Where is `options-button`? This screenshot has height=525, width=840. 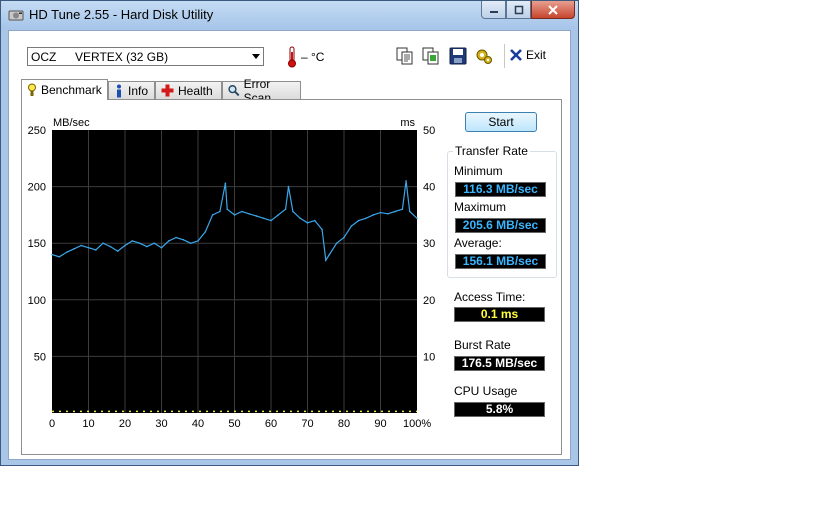
options-button is located at coordinates (484, 56).